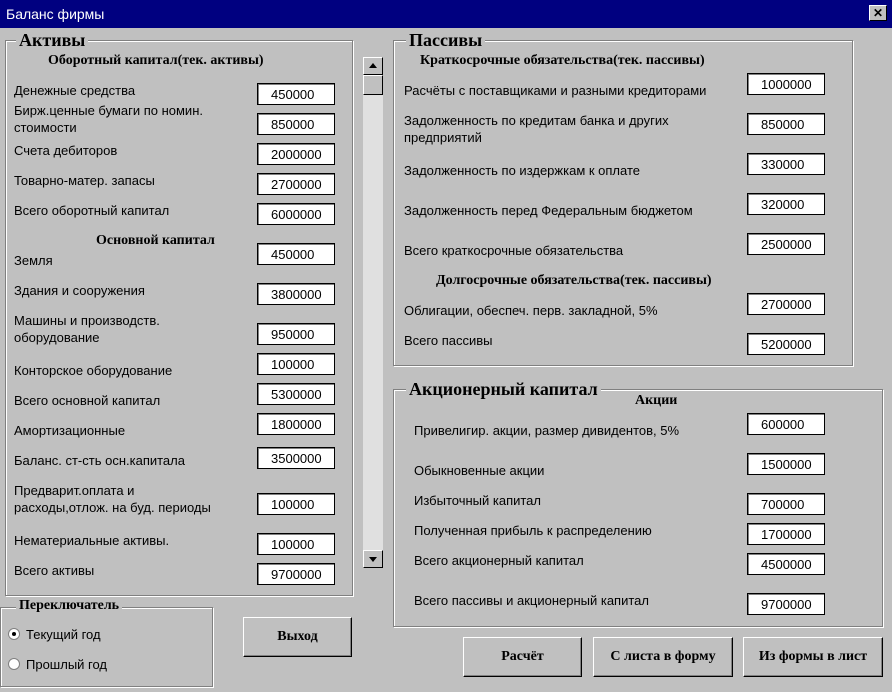  What do you see at coordinates (813, 657) in the screenshot?
I see `form-to-sheet-button: Из формы в лист` at bounding box center [813, 657].